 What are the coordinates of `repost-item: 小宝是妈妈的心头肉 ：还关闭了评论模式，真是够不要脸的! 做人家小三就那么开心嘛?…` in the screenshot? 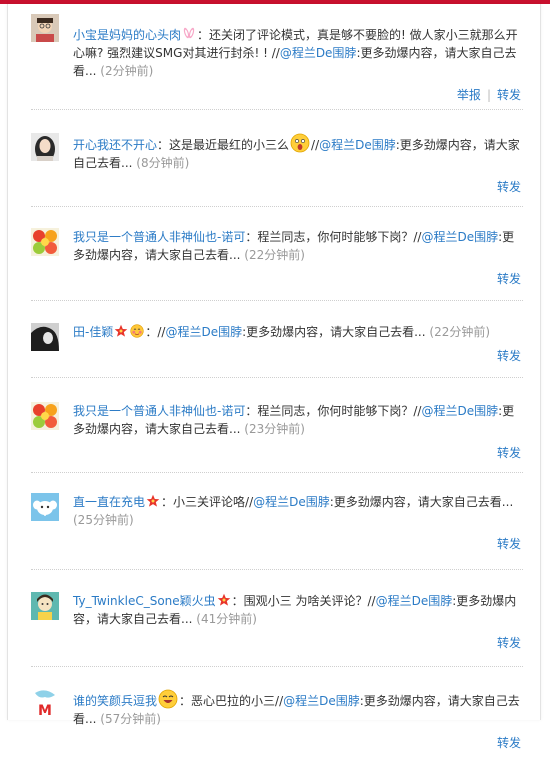 It's located at (277, 62).